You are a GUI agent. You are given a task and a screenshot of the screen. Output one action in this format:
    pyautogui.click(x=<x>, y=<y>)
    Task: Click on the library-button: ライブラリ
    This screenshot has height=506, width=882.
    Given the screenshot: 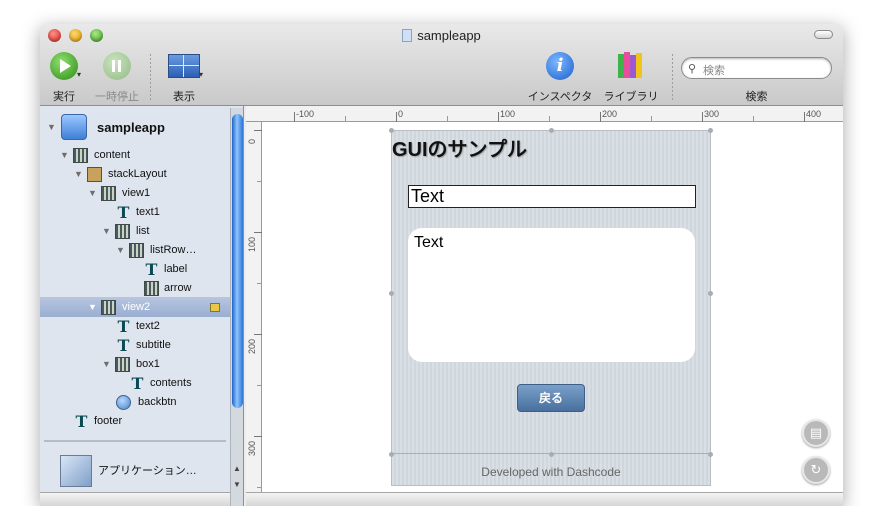 What is the action you would take?
    pyautogui.click(x=631, y=77)
    